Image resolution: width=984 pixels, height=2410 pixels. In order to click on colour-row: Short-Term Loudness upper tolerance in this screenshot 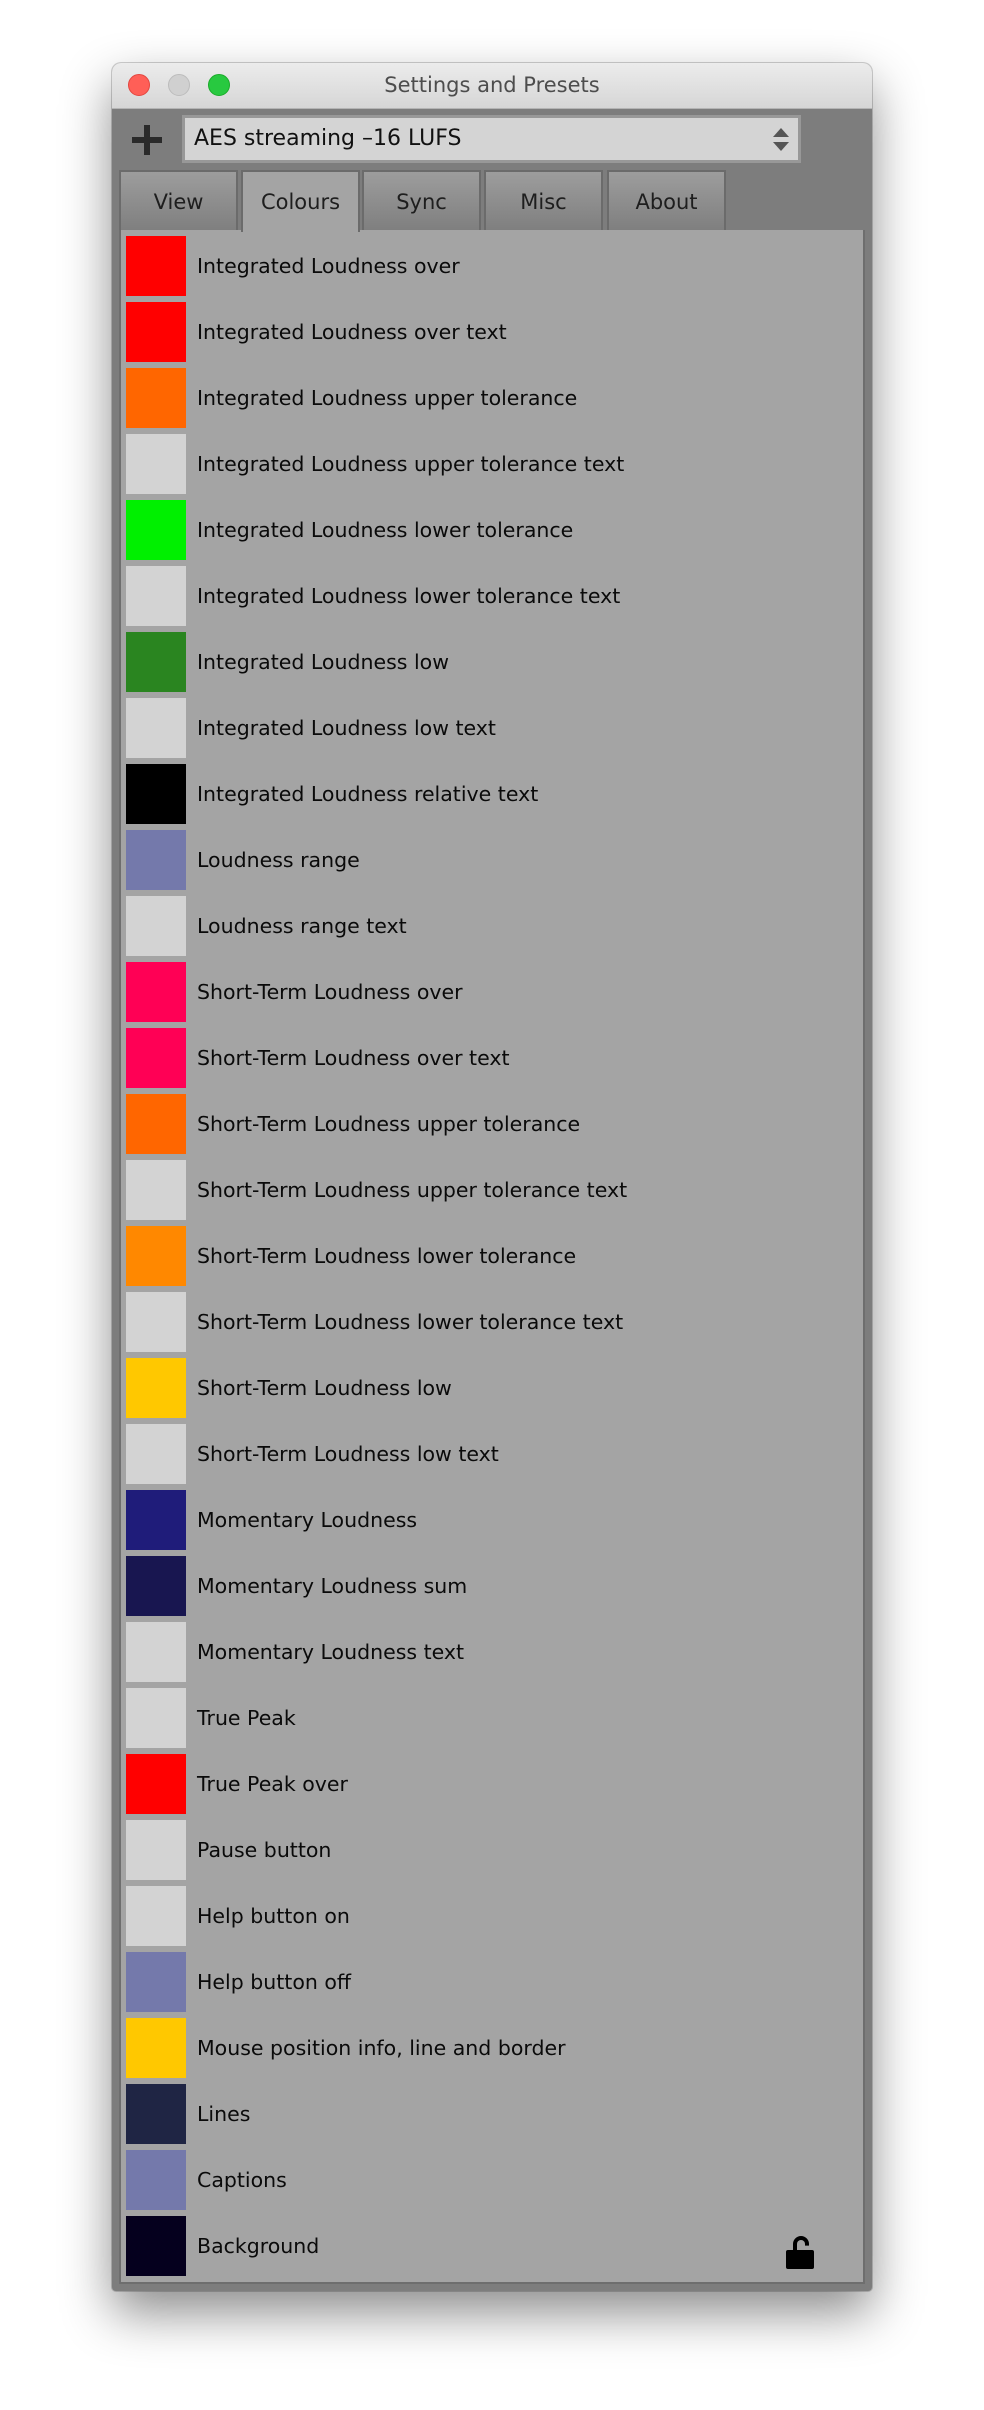, I will do `click(491, 1124)`.